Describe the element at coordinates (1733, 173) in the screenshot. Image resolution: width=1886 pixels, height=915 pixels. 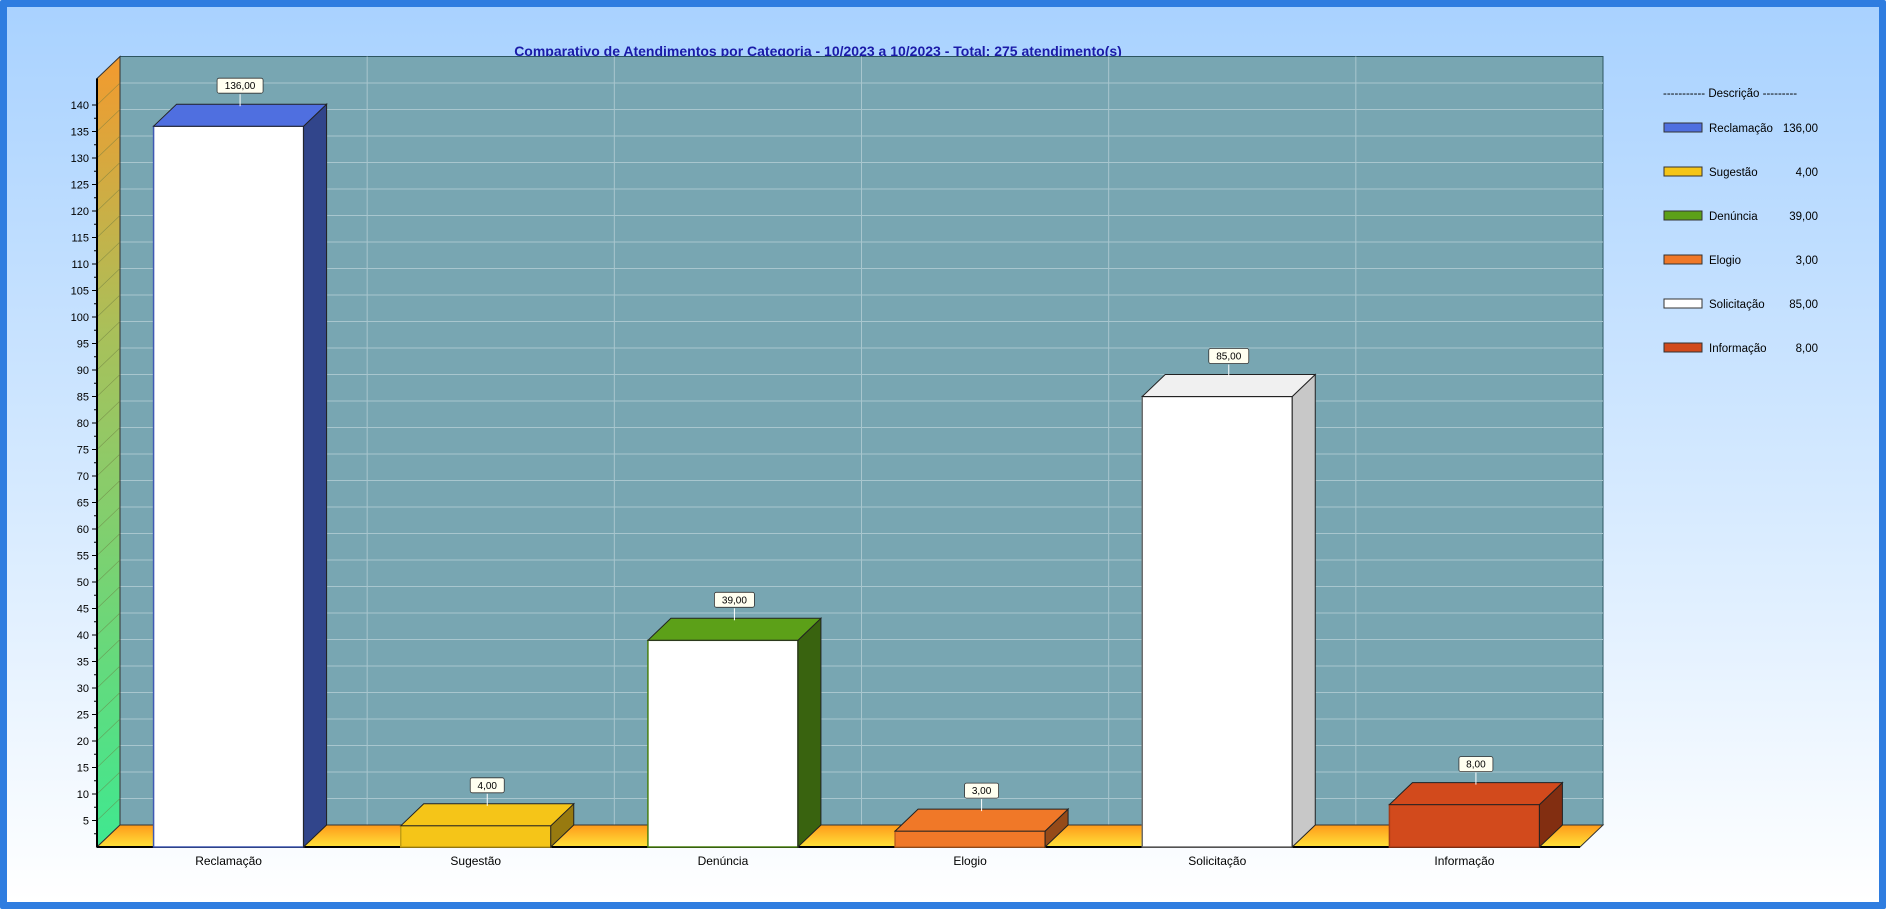
I see `legend-label: Sugestão` at that location.